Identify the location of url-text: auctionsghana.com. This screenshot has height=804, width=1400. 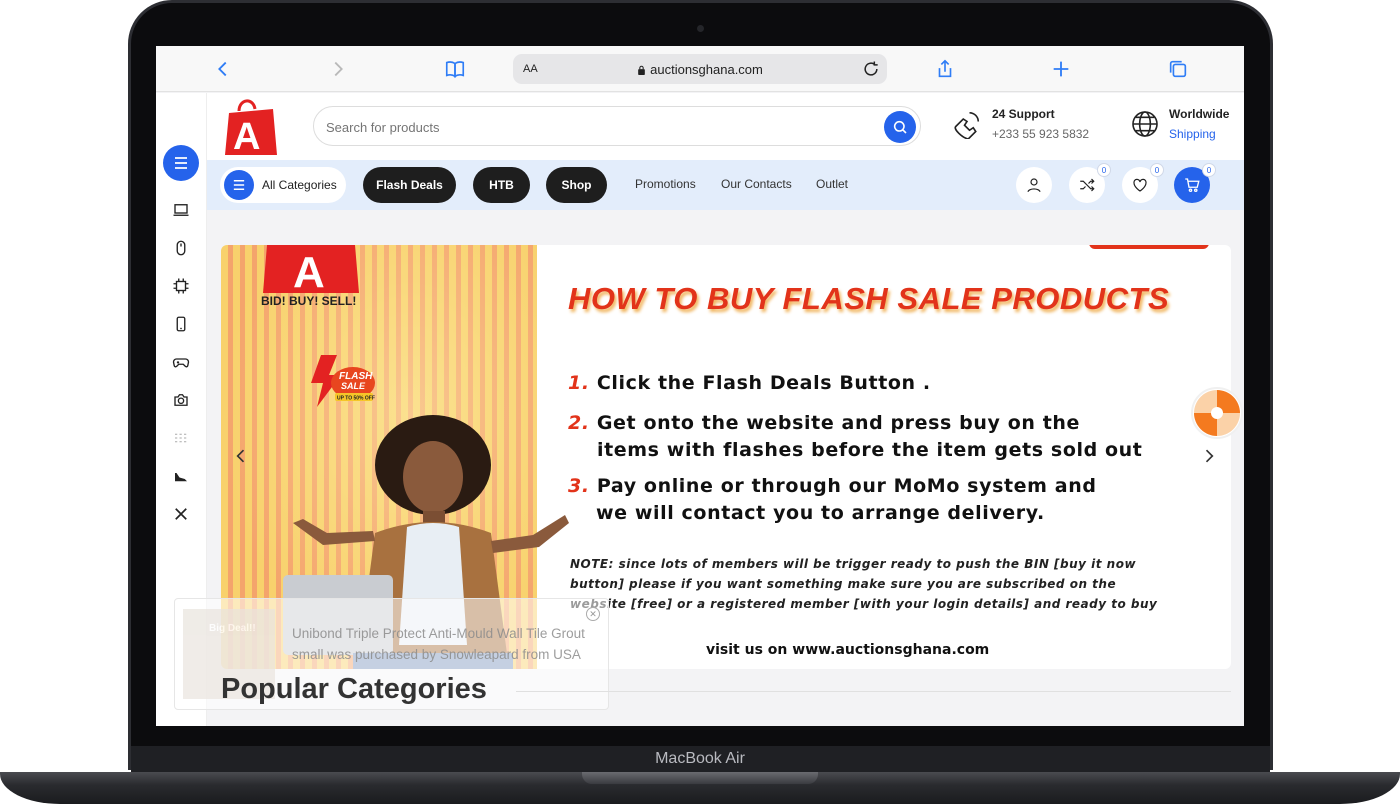
(700, 69).